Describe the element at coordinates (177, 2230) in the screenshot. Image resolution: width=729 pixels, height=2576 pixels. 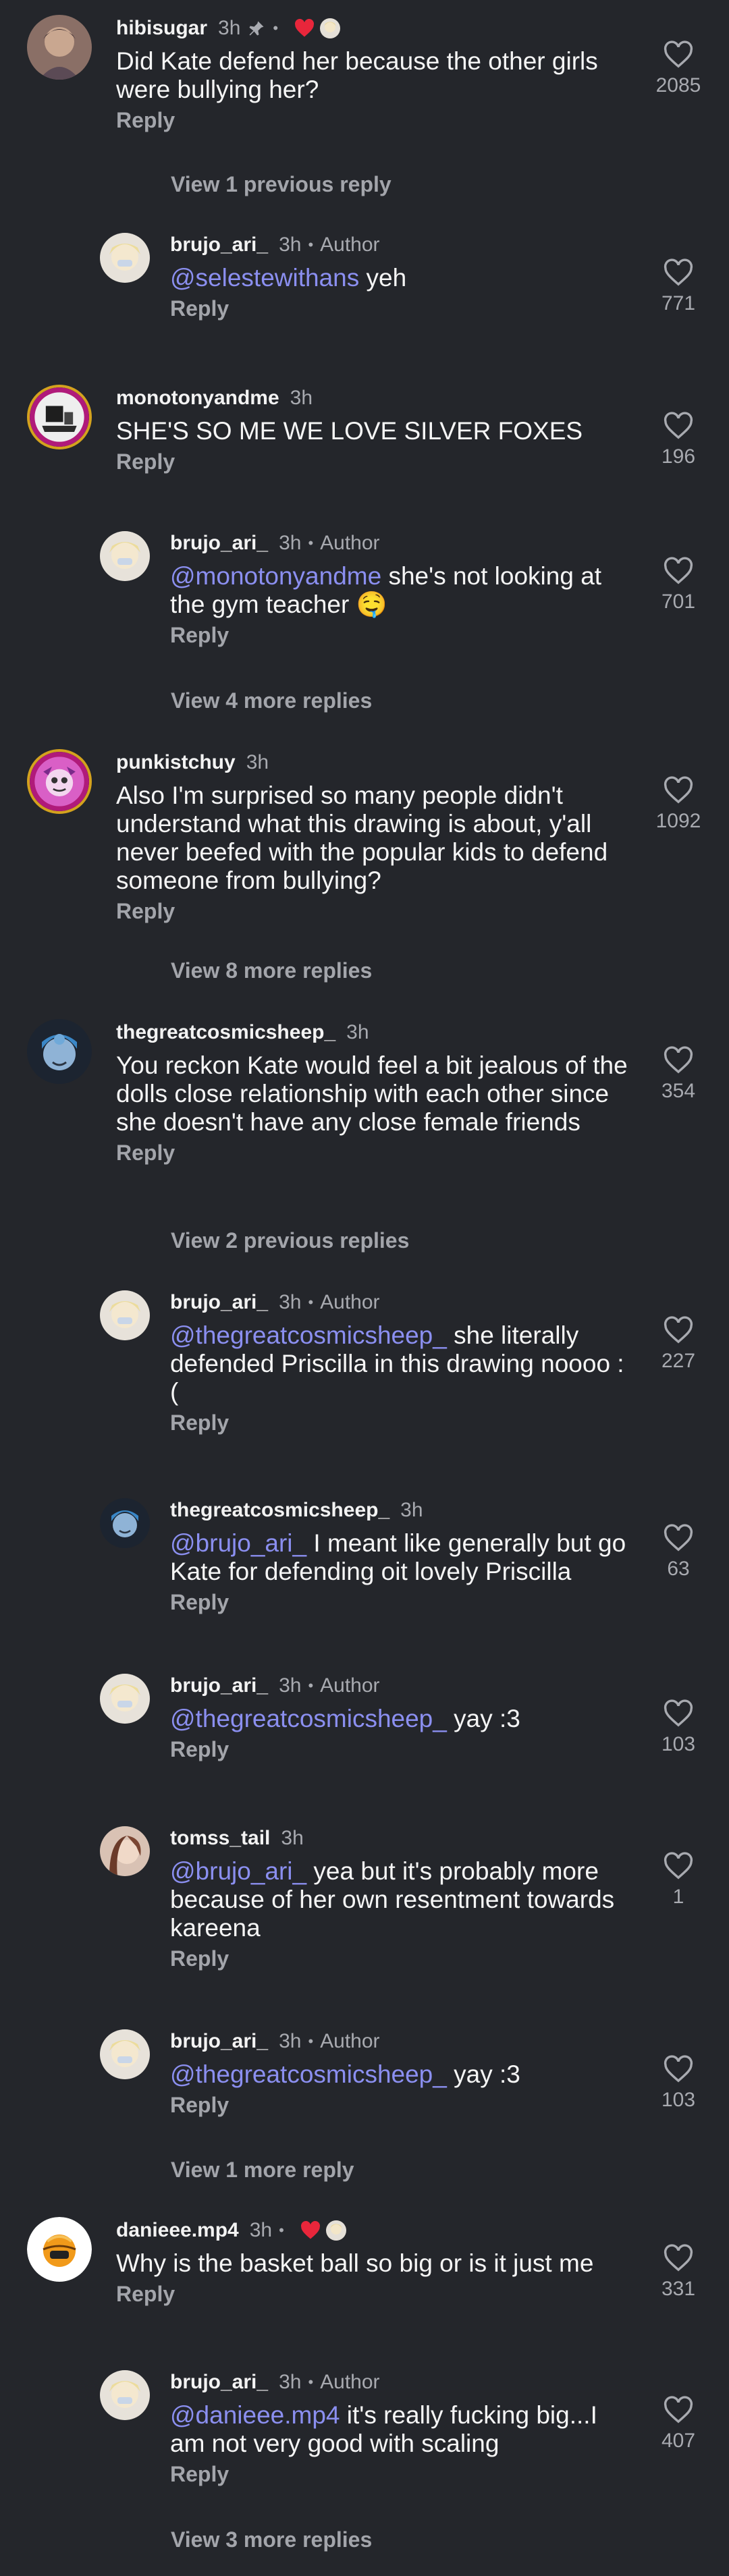
I see `username: danieee.mp4` at that location.